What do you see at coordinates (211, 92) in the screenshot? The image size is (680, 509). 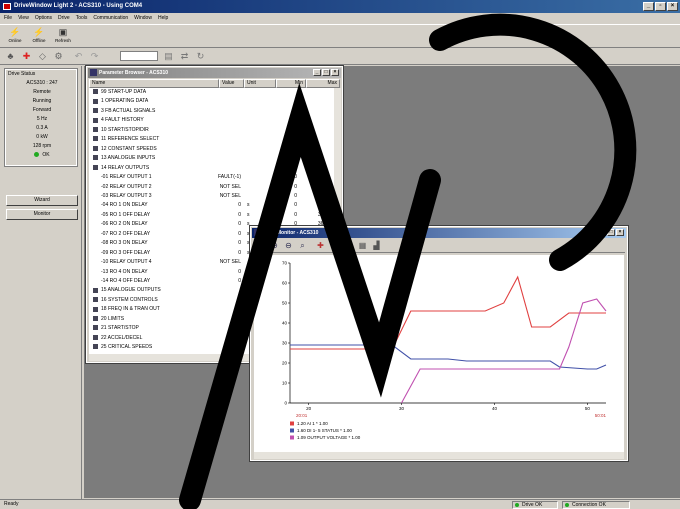 I see `table-row: 99 START-UP DATA` at bounding box center [211, 92].